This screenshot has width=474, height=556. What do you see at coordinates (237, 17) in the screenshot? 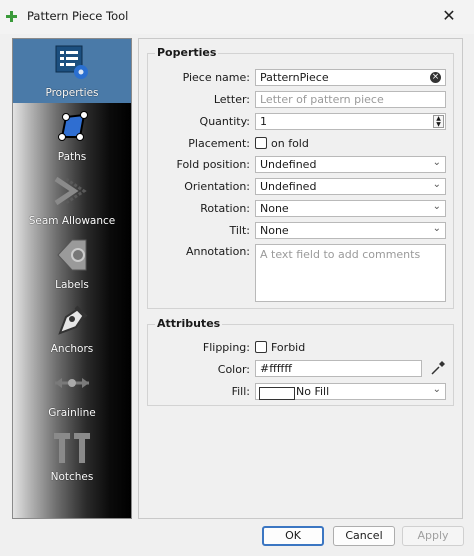
I see `title-bar: Pattern Piece Tool ✕` at bounding box center [237, 17].